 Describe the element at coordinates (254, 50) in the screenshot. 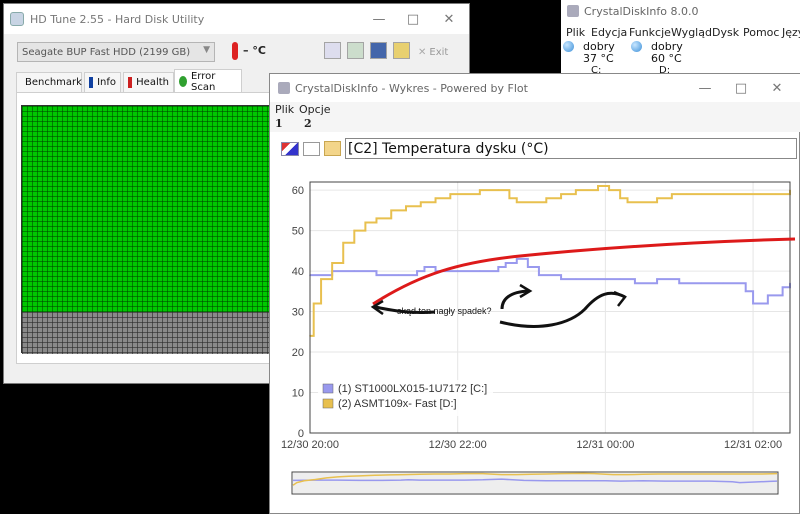

I see `temperature-readout: – °C` at that location.